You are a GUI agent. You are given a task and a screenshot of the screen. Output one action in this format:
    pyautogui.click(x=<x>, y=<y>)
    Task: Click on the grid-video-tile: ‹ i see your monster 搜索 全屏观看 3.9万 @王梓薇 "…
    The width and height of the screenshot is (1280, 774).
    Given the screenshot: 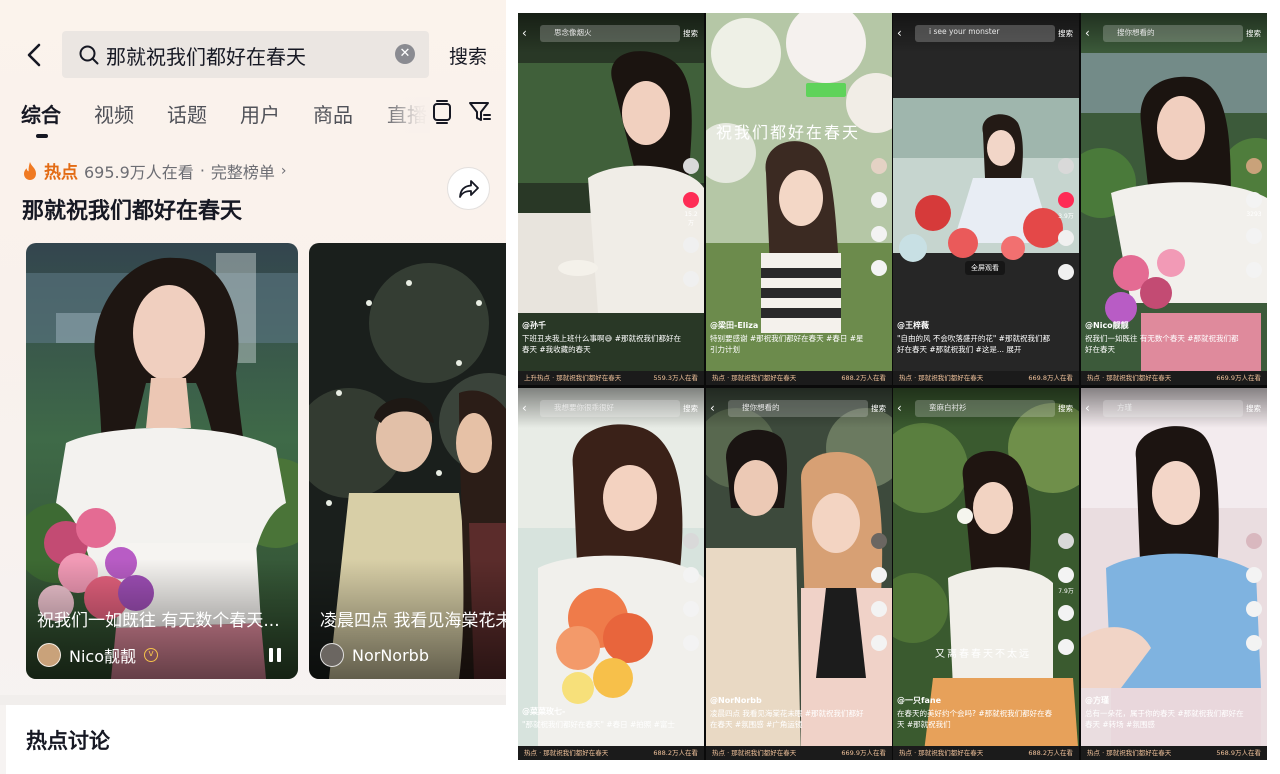 What is the action you would take?
    pyautogui.click(x=986, y=199)
    